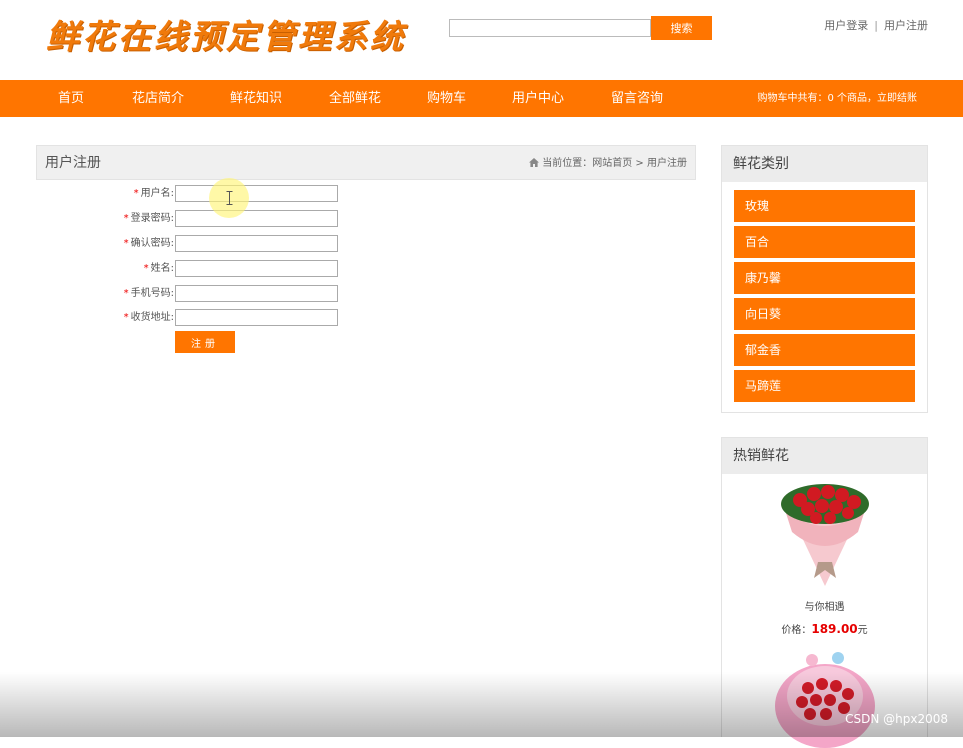  I want to click on username-label: * 用户名:, so click(153, 193).